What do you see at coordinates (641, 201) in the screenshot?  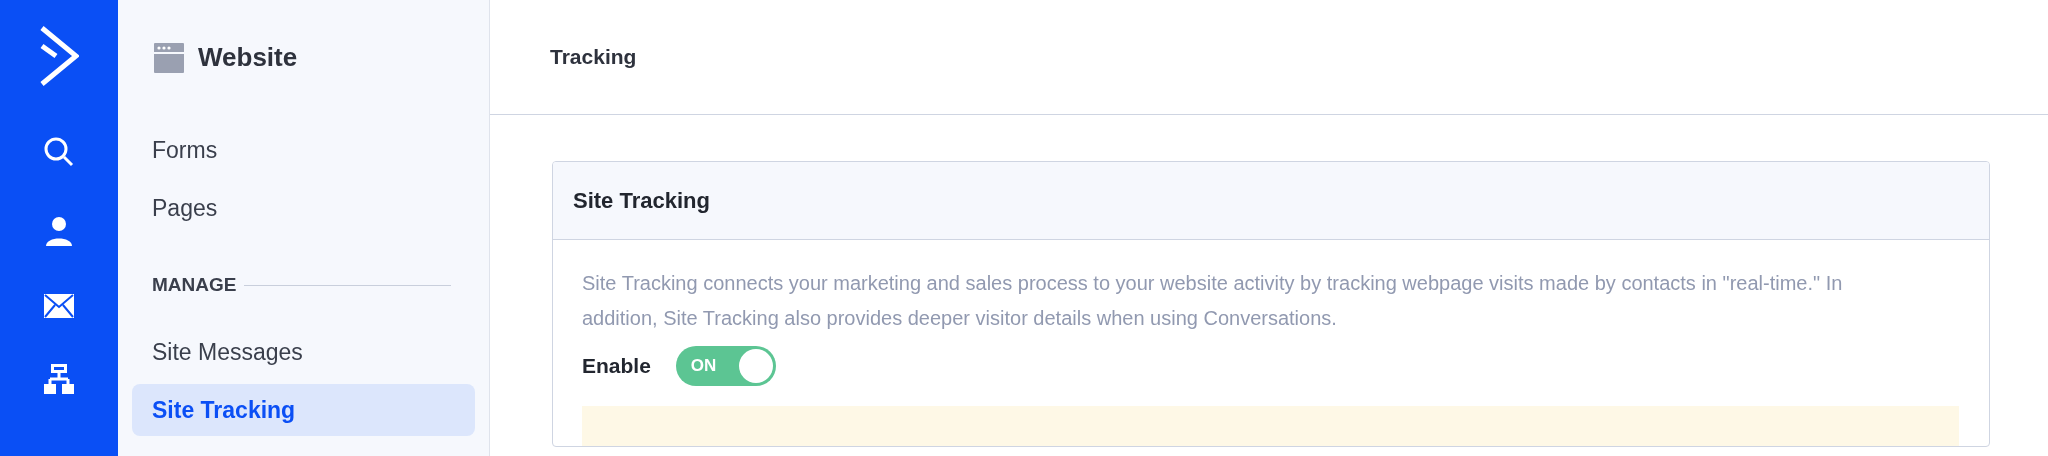 I see `card-title: Site Tracking` at bounding box center [641, 201].